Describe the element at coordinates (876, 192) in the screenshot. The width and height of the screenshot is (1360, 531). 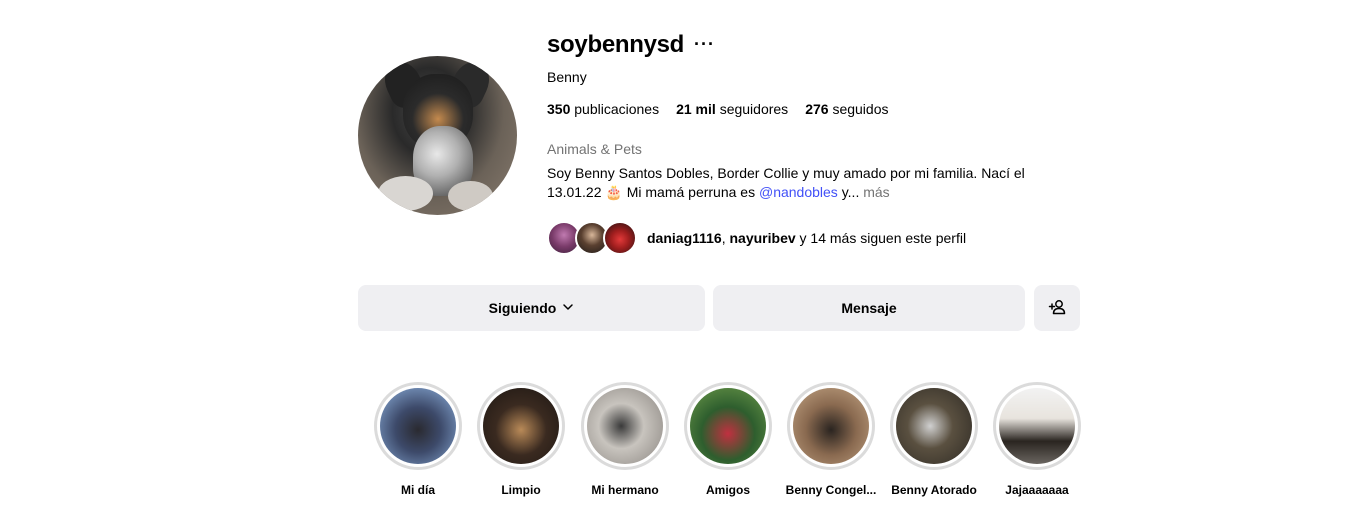
I see `bio-more-link: más` at that location.